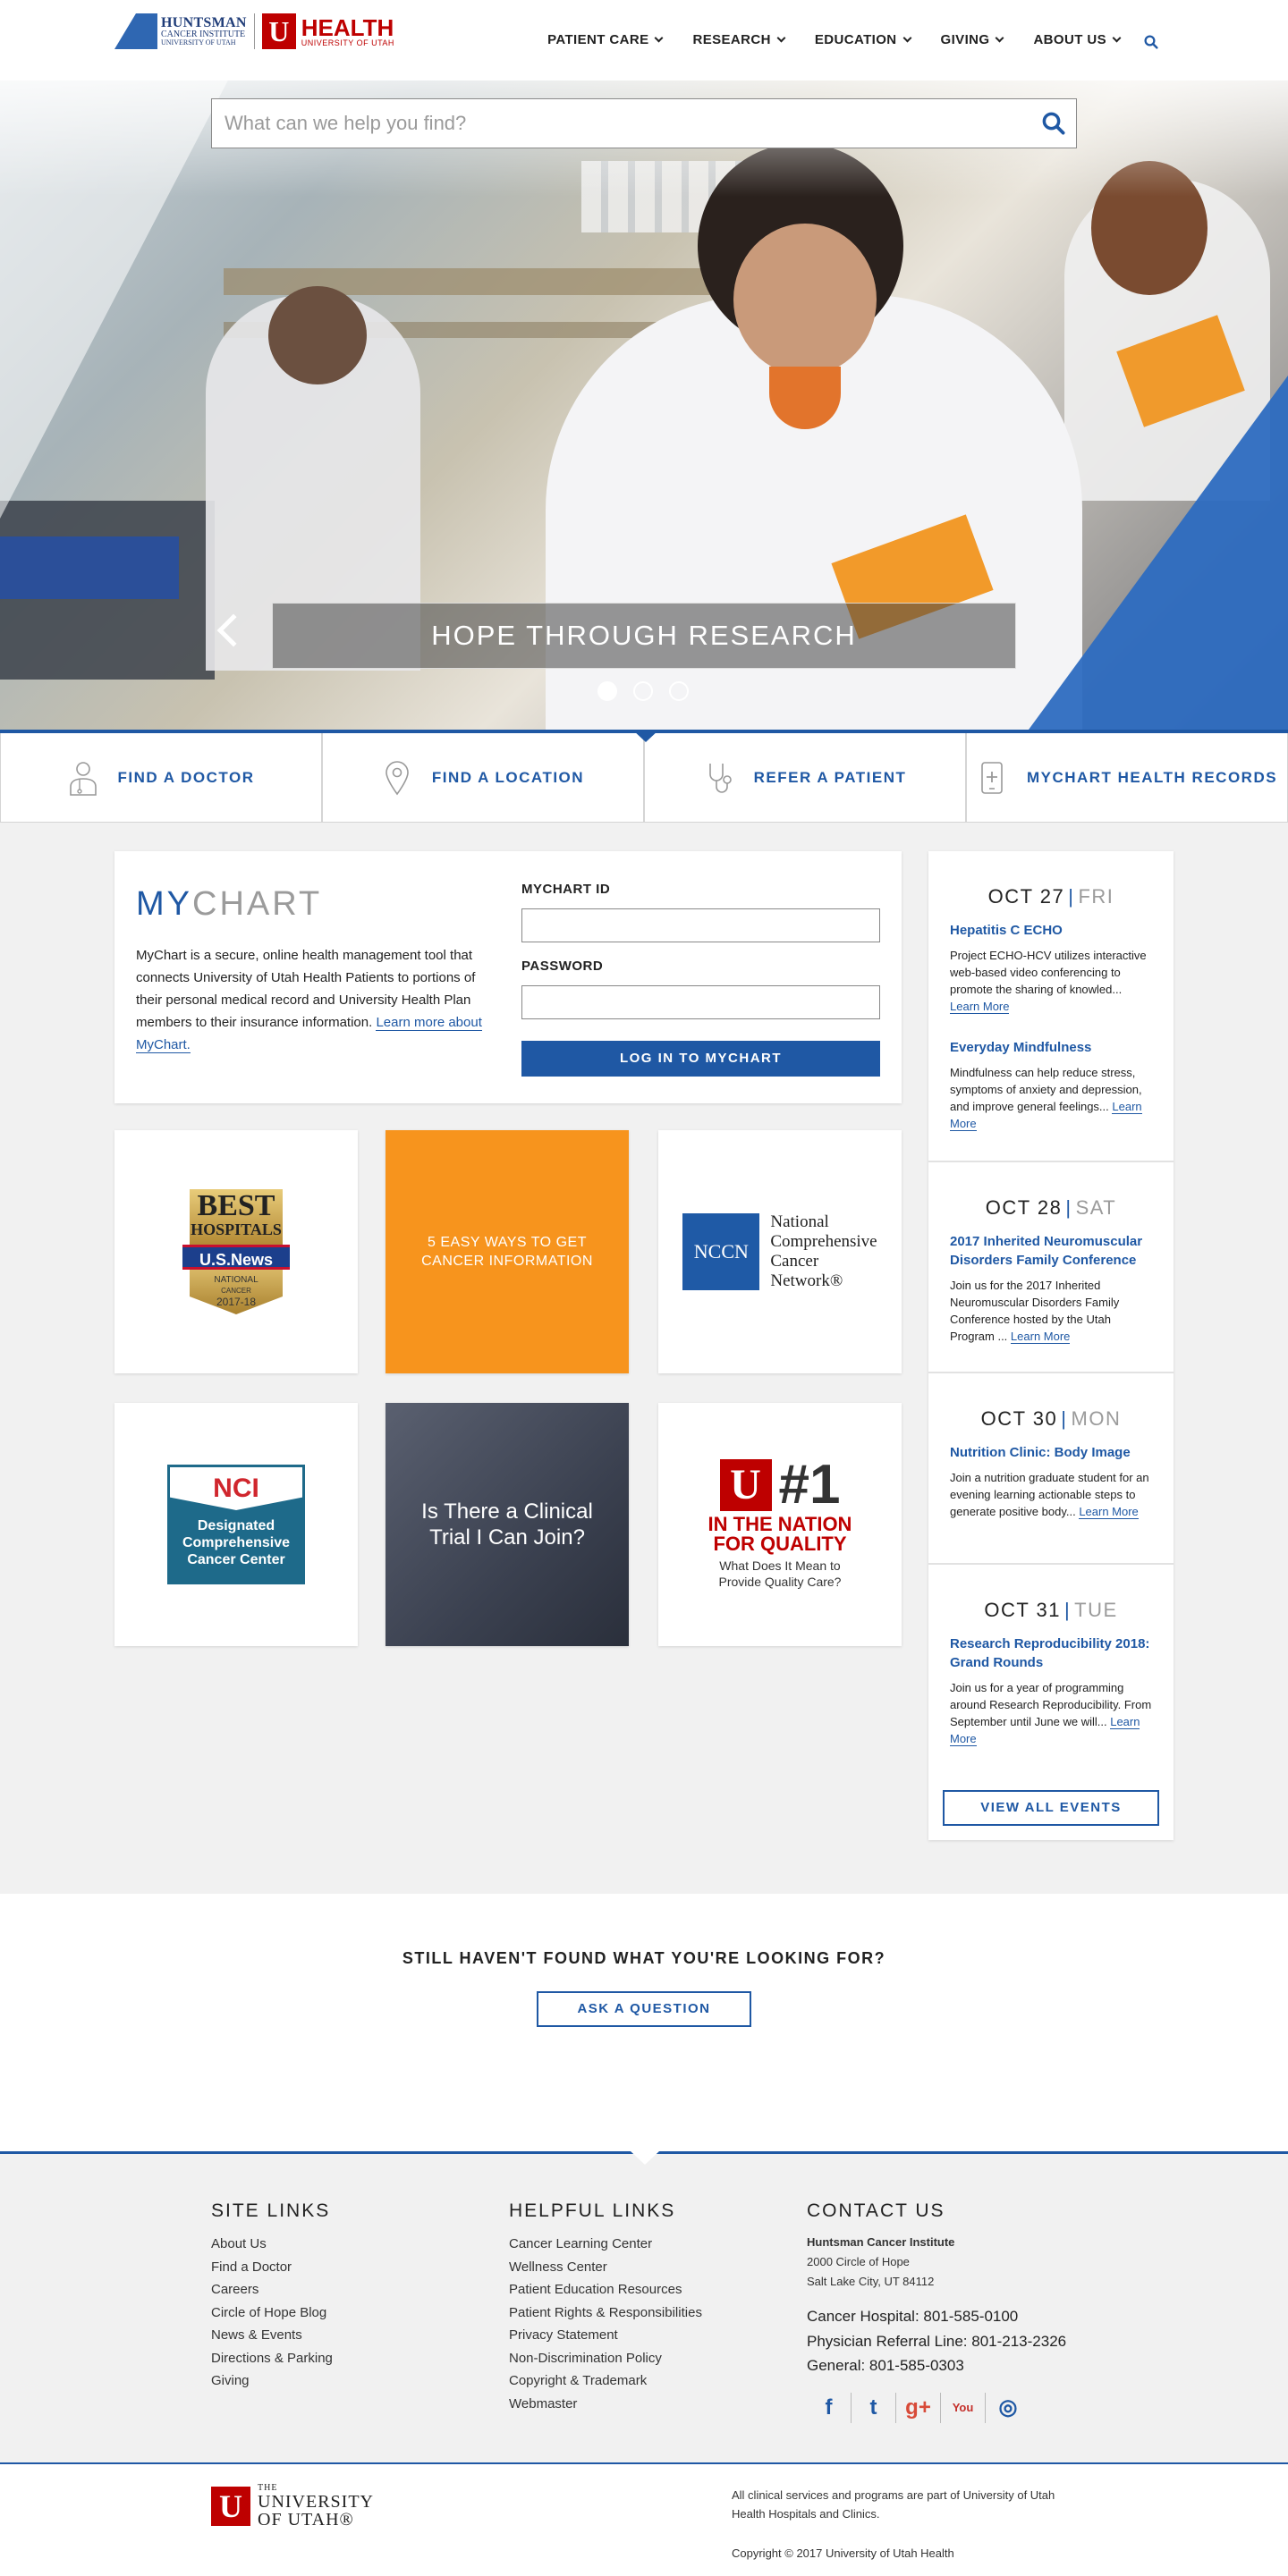 The width and height of the screenshot is (1288, 2576). Describe the element at coordinates (700, 1059) in the screenshot. I see `mychart-login-button: LOG IN TO MYCHART` at that location.